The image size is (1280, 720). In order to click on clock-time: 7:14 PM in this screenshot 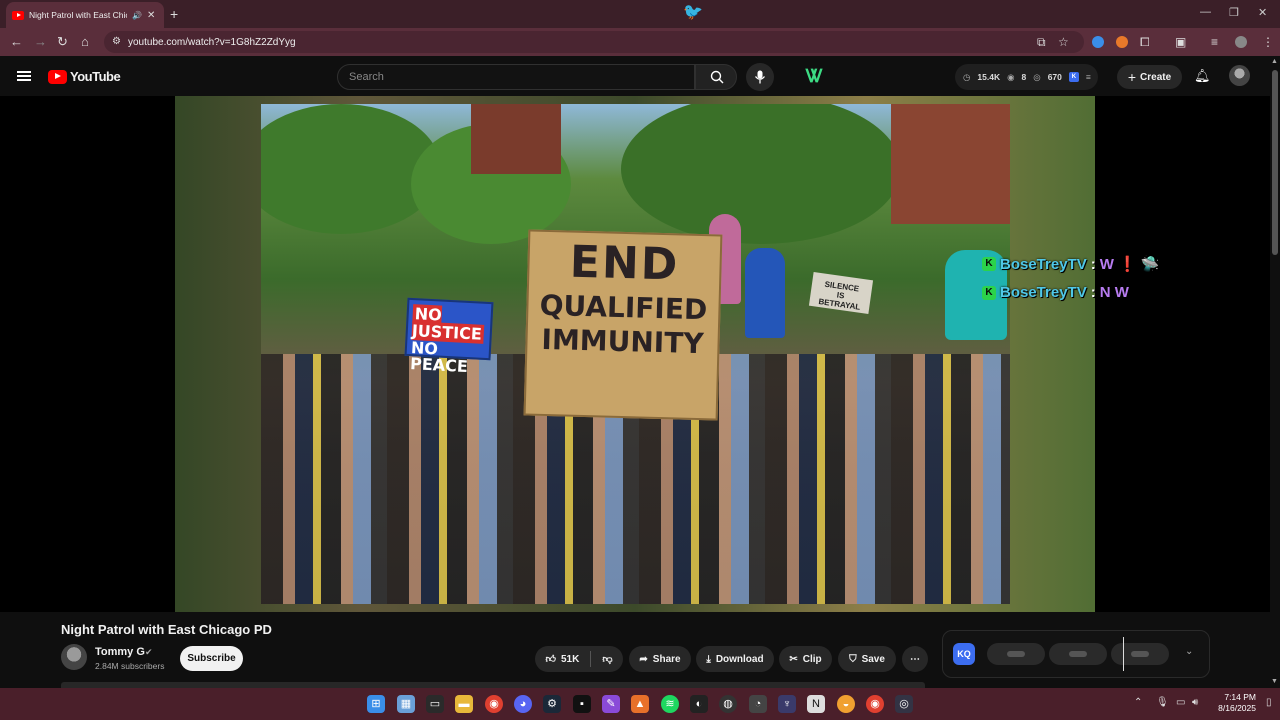, I will do `click(1240, 697)`.